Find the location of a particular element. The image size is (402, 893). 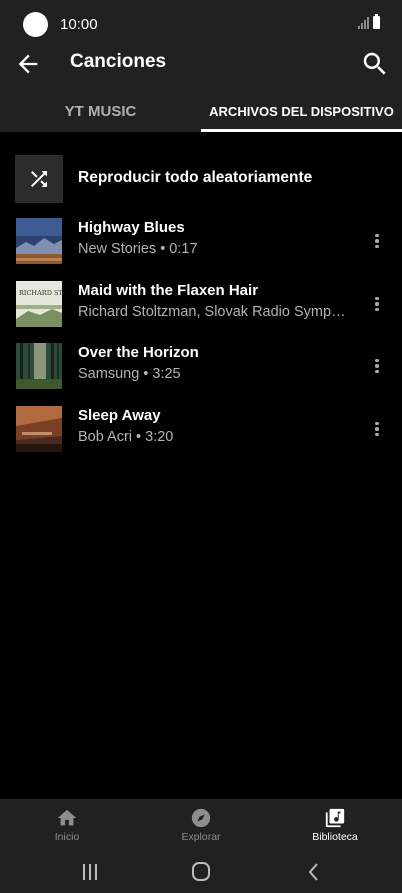

album-art: RICHARD STOLTZMAN is located at coordinates (39, 304).